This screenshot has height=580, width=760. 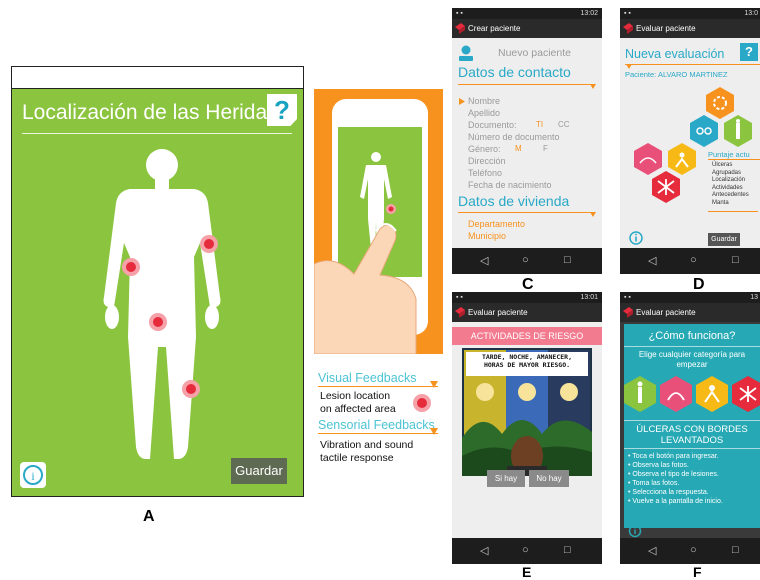 What do you see at coordinates (484, 149) in the screenshot?
I see `field-gender: Género:` at bounding box center [484, 149].